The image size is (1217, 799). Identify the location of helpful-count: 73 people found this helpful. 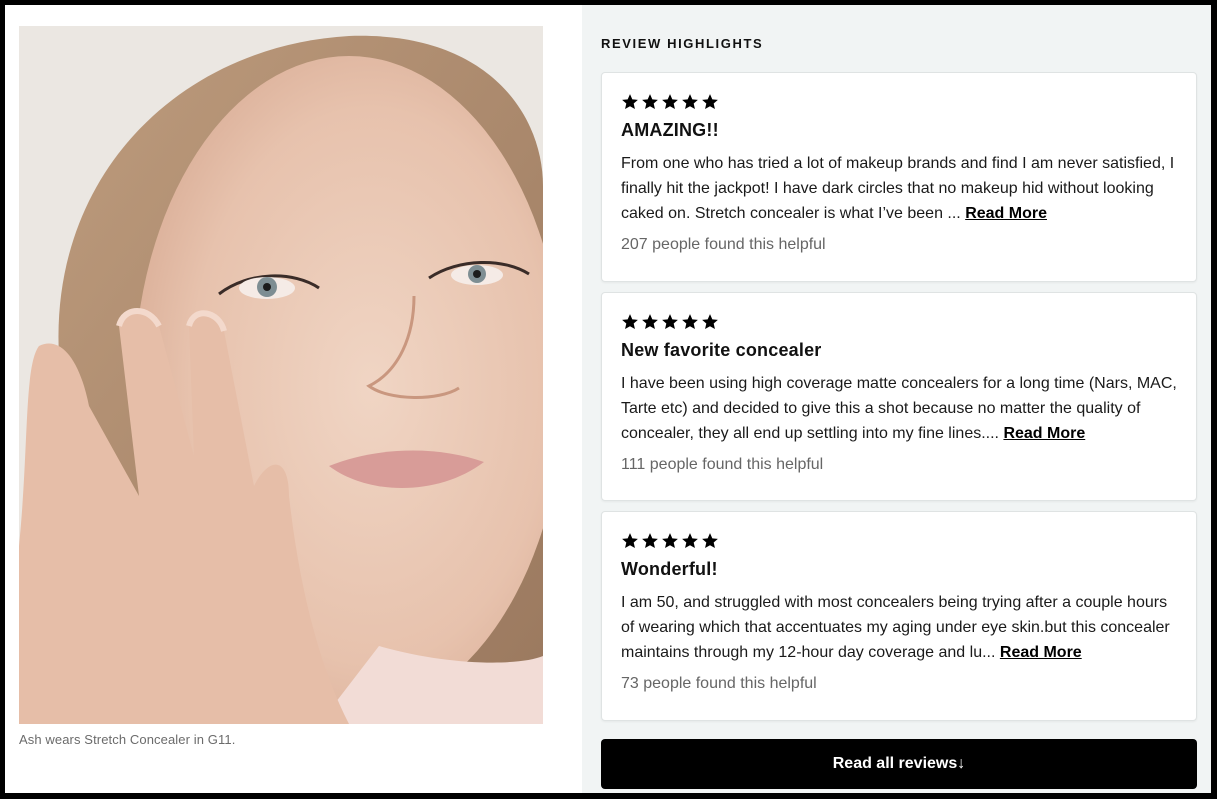
(719, 683).